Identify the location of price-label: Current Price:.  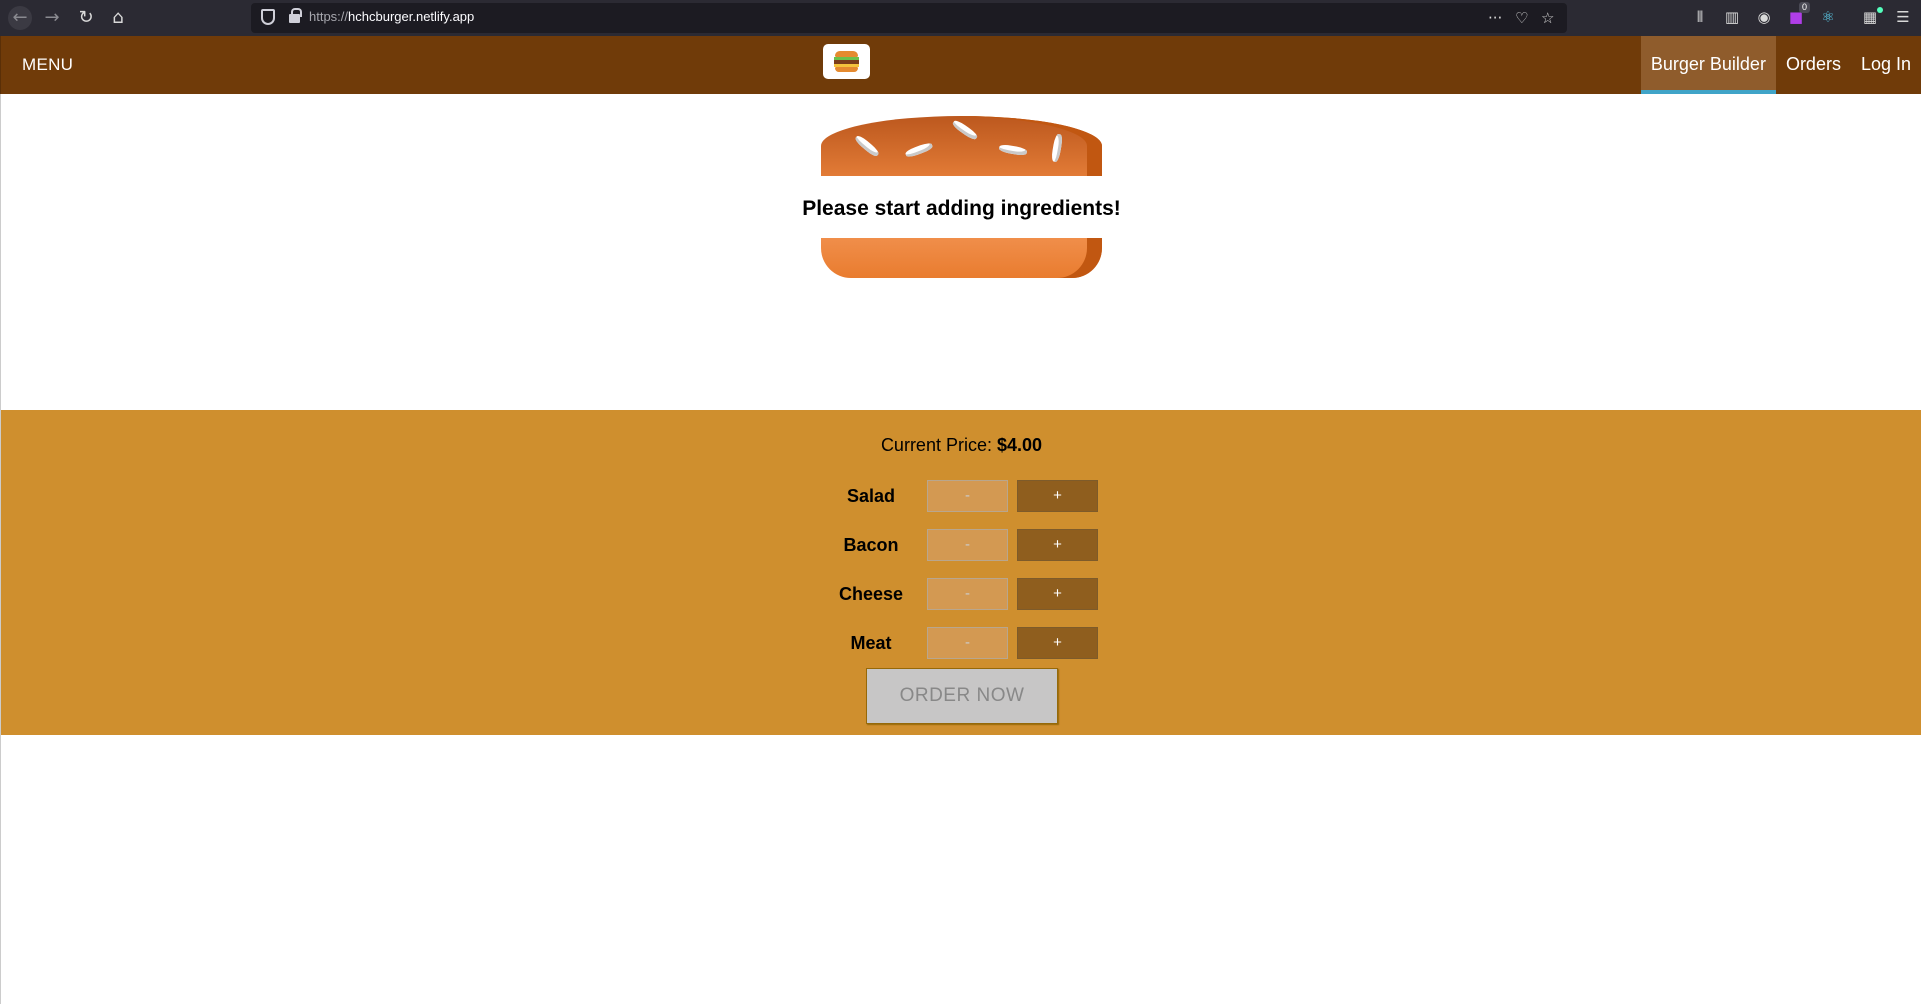
(936, 445).